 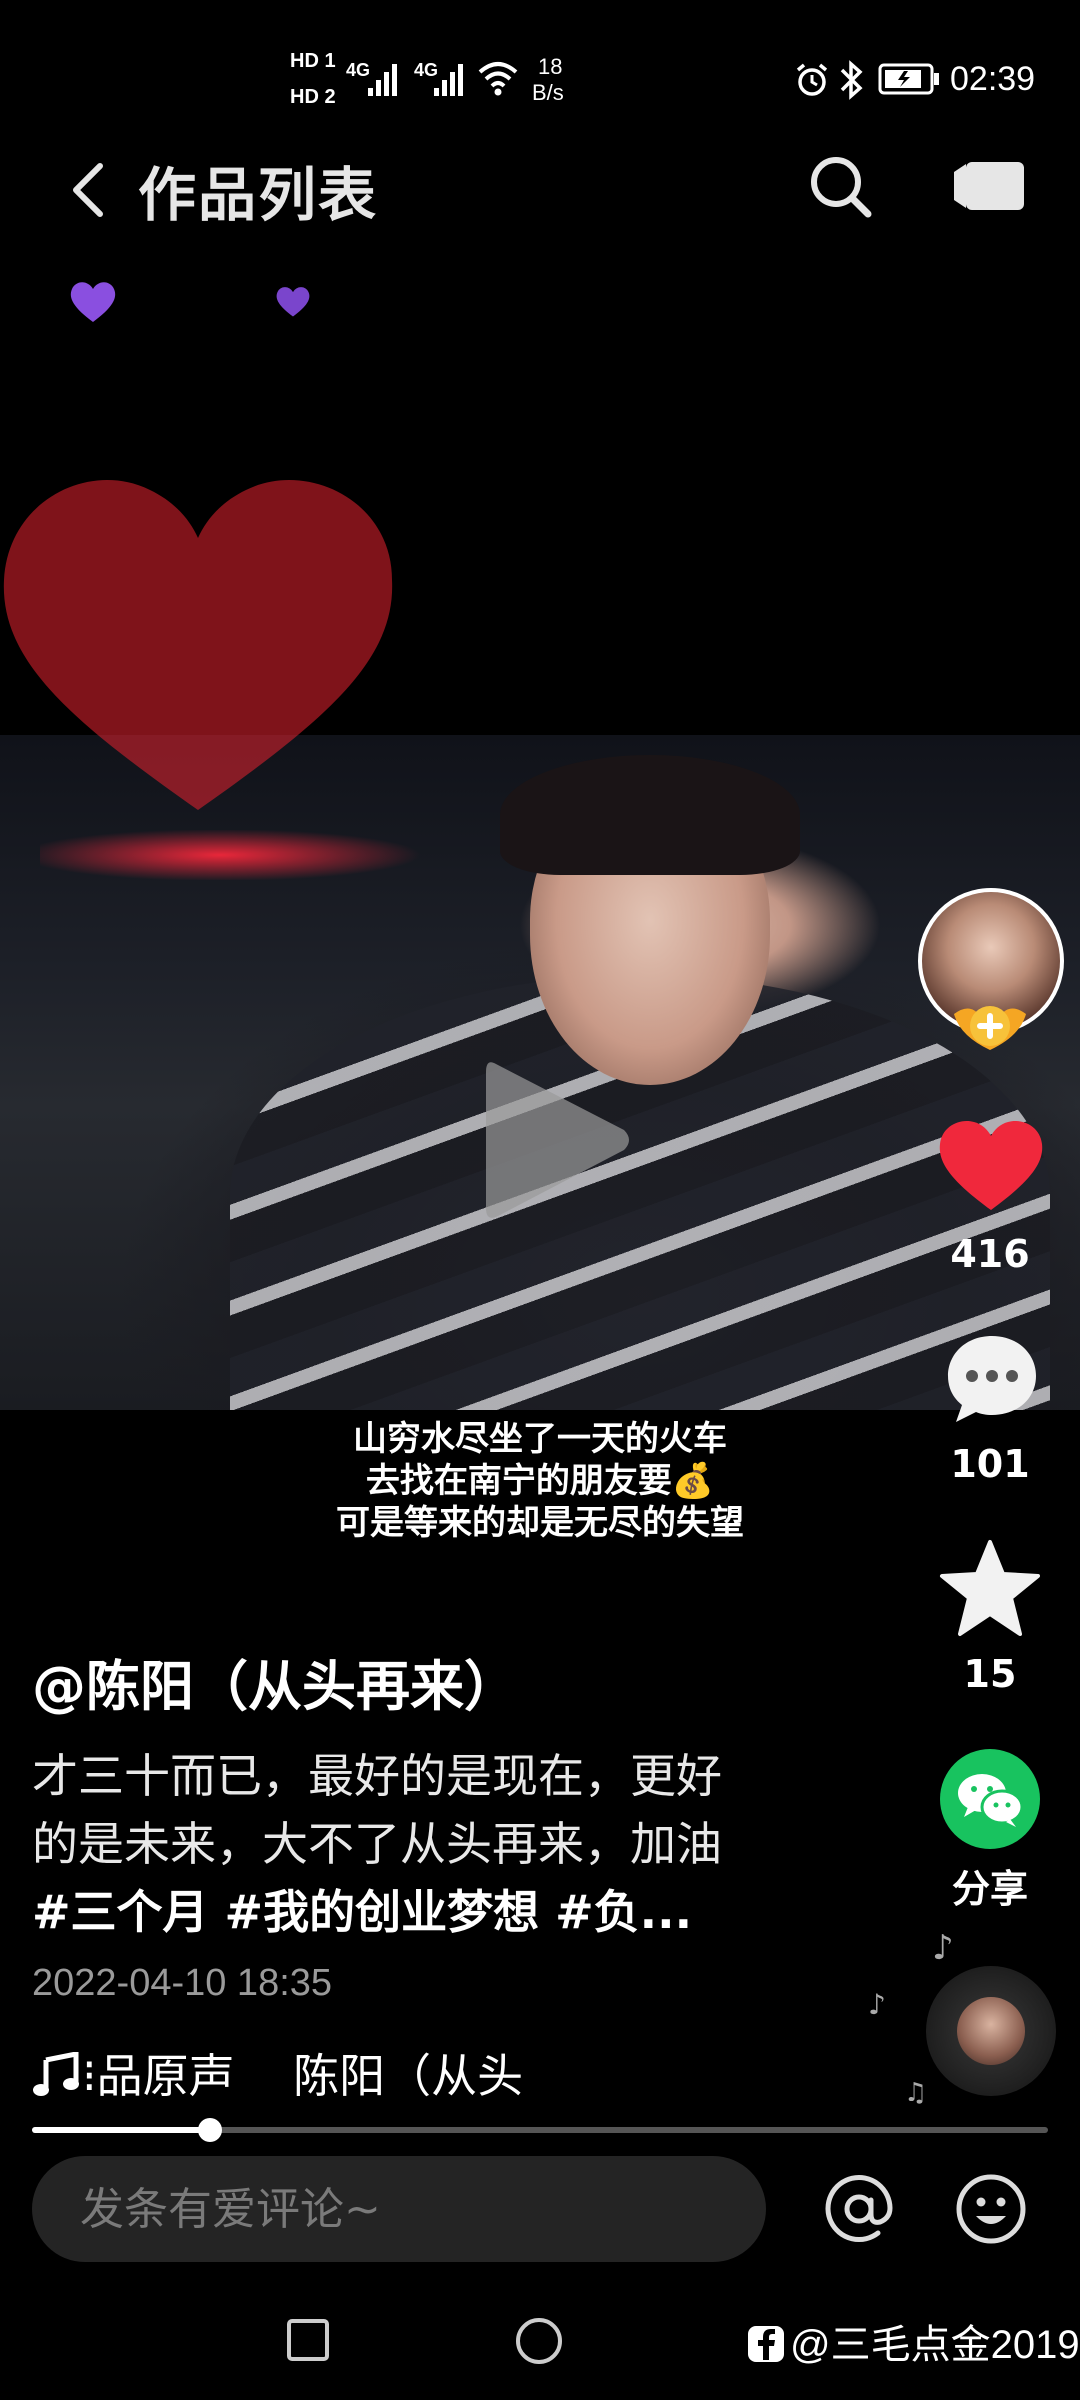 I want to click on description-line: 才三十而已，最好的是现在，更好, so click(x=377, y=1776).